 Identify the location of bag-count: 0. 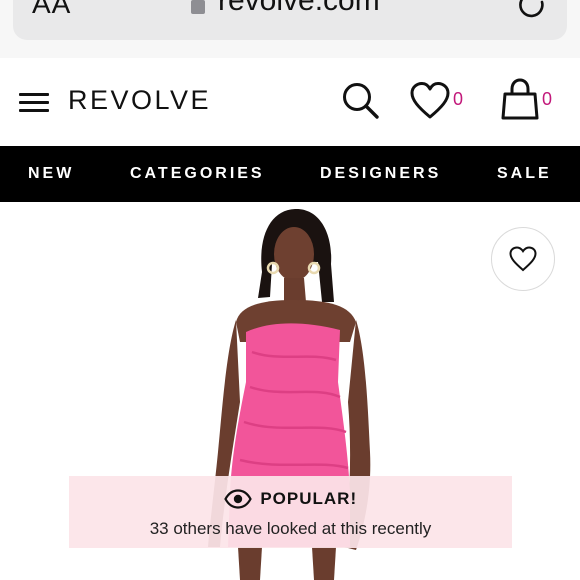
(547, 99).